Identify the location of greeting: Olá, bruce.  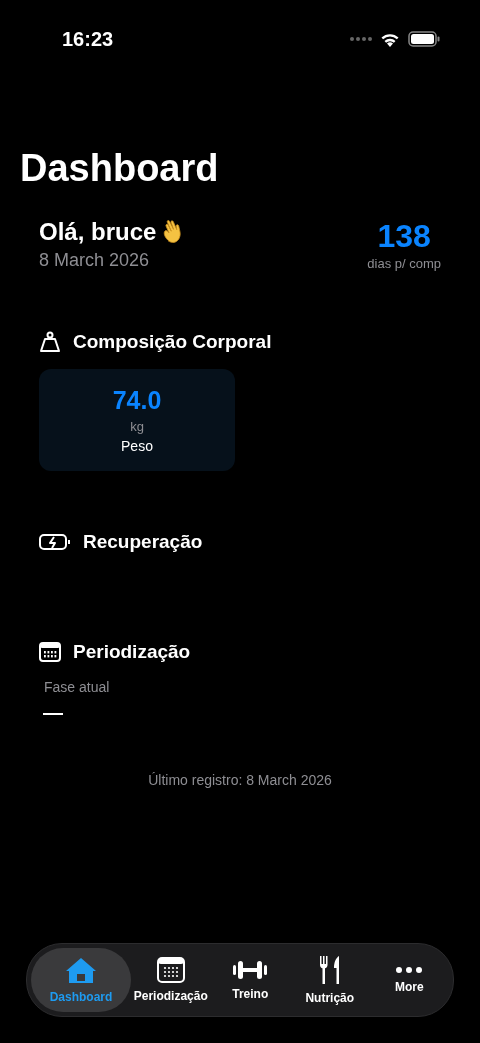
(98, 232).